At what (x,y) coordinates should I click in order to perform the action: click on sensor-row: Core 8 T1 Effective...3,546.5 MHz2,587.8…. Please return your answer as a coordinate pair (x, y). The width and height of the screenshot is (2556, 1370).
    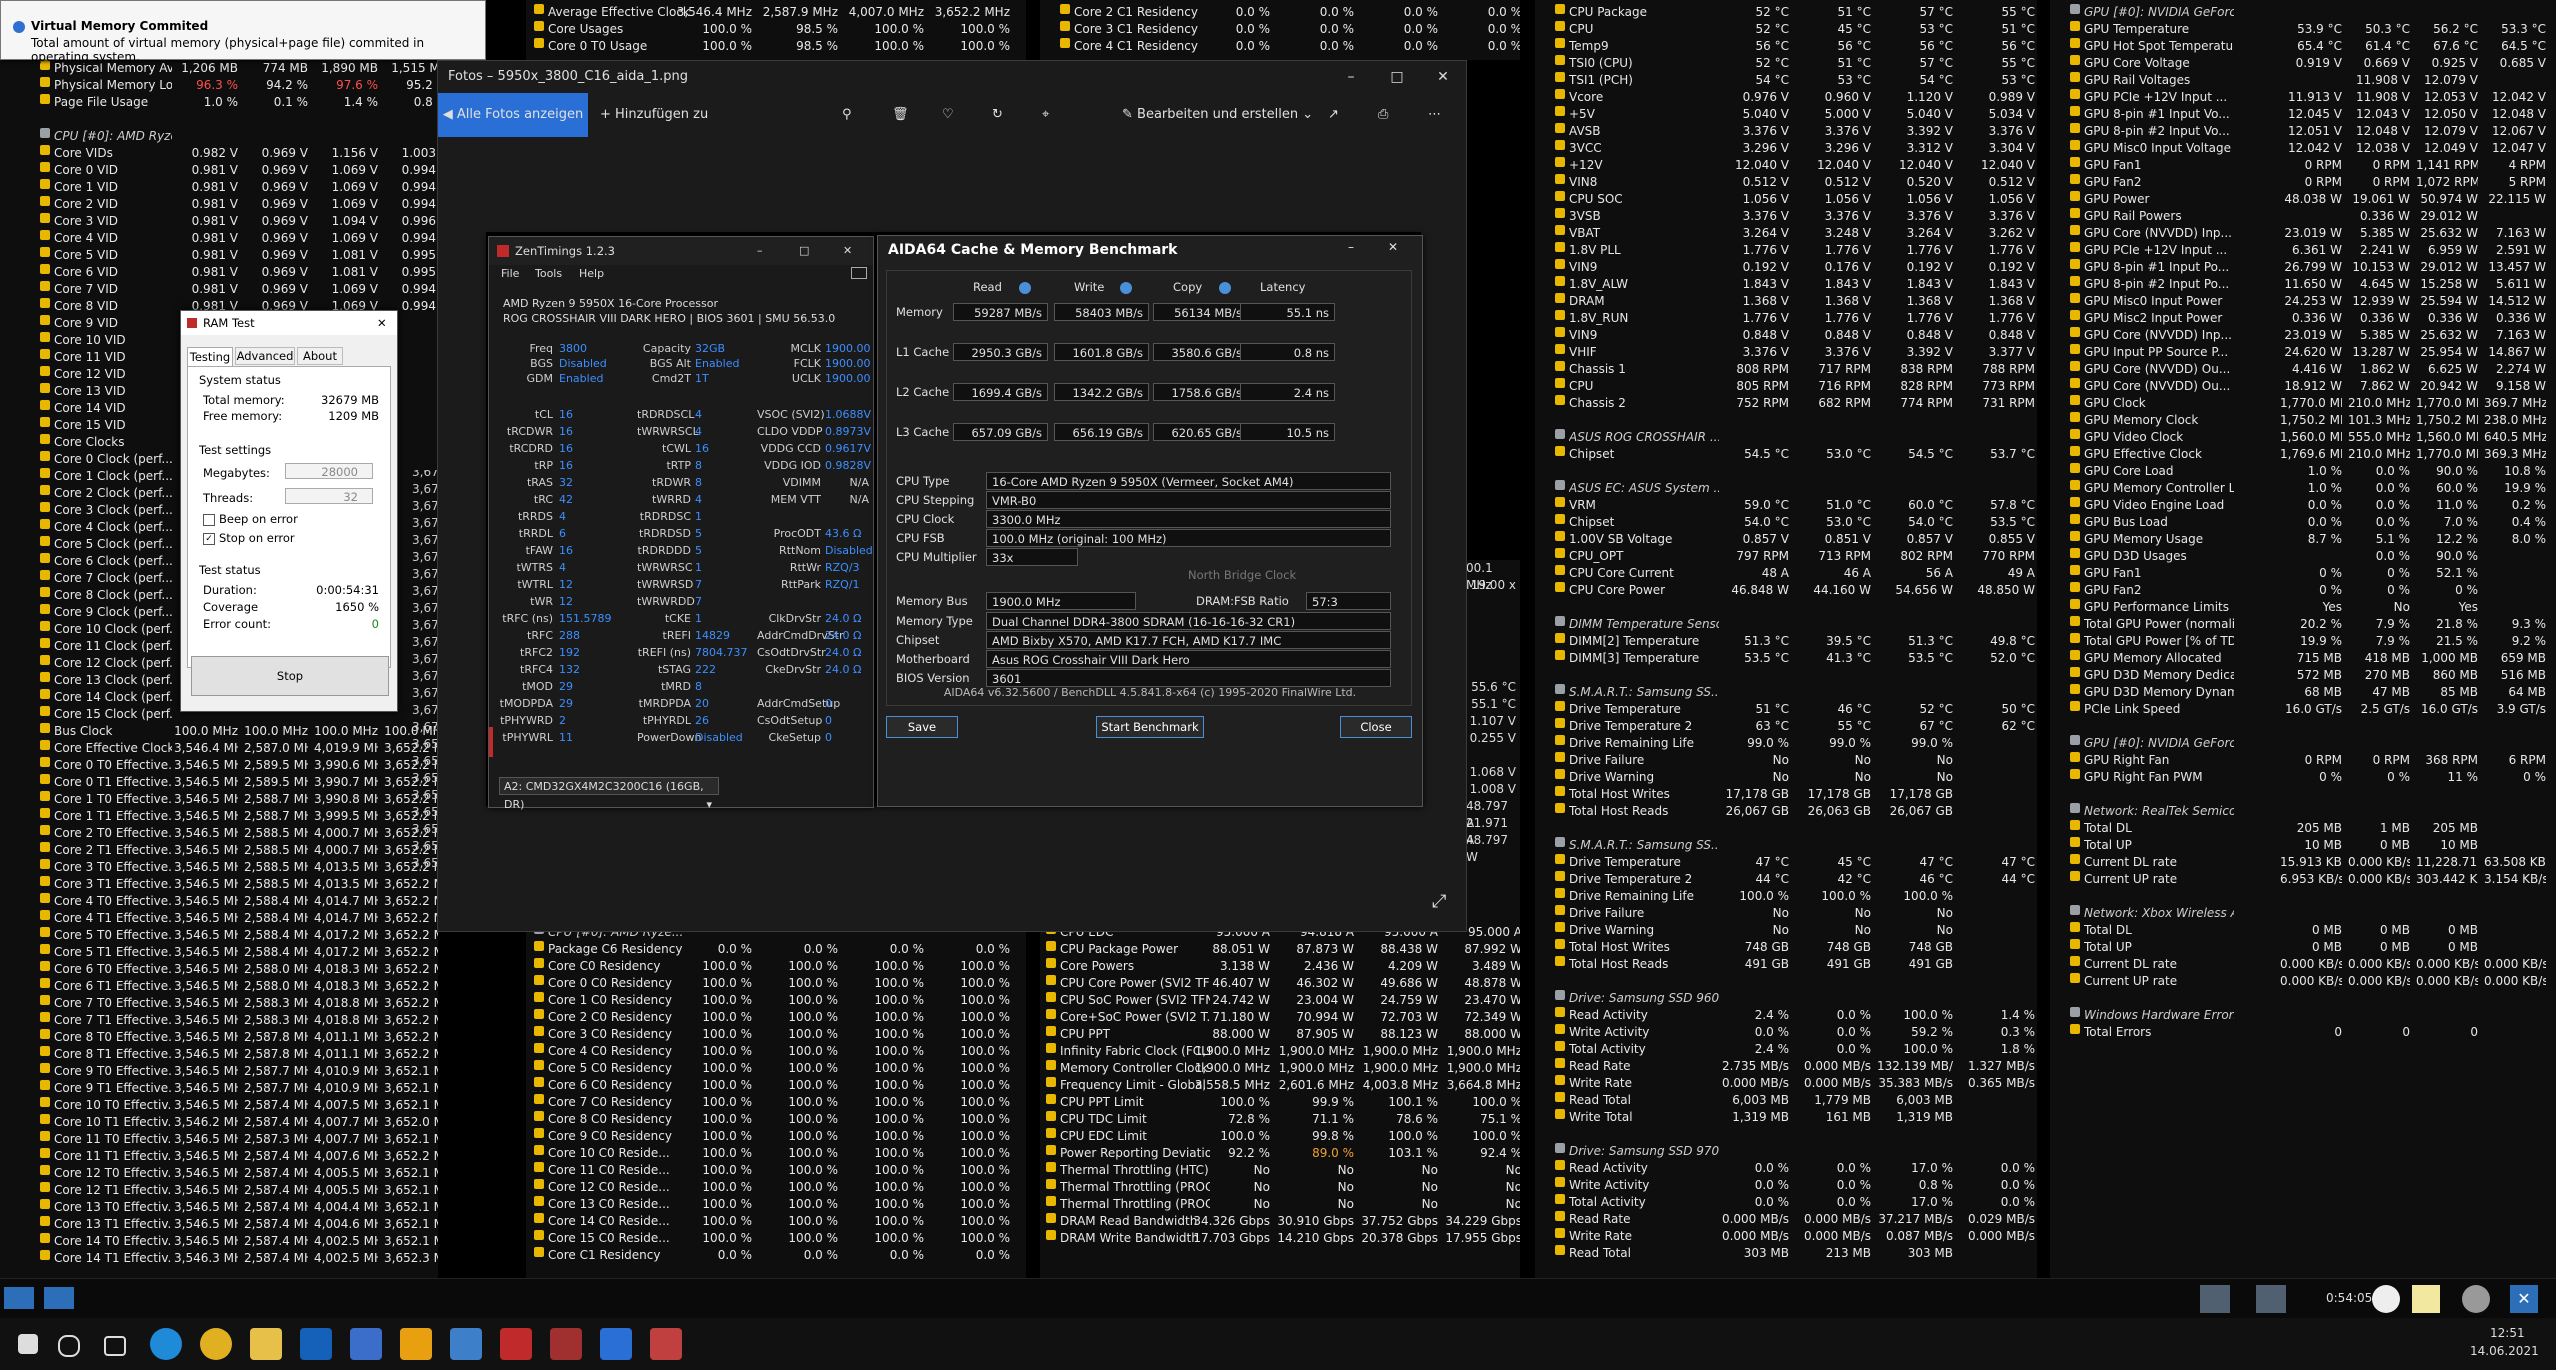
    Looking at the image, I should click on (219, 1054).